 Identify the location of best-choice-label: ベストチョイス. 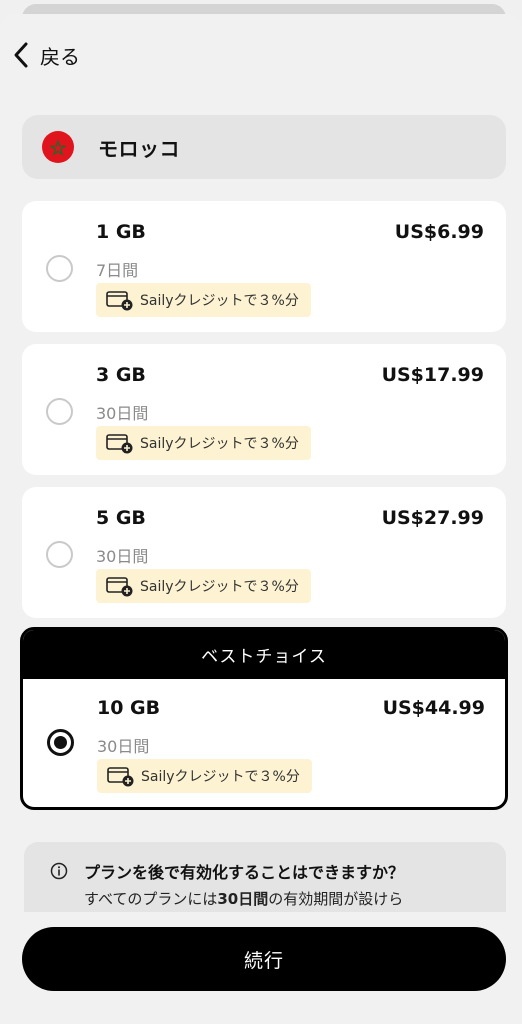
(264, 654).